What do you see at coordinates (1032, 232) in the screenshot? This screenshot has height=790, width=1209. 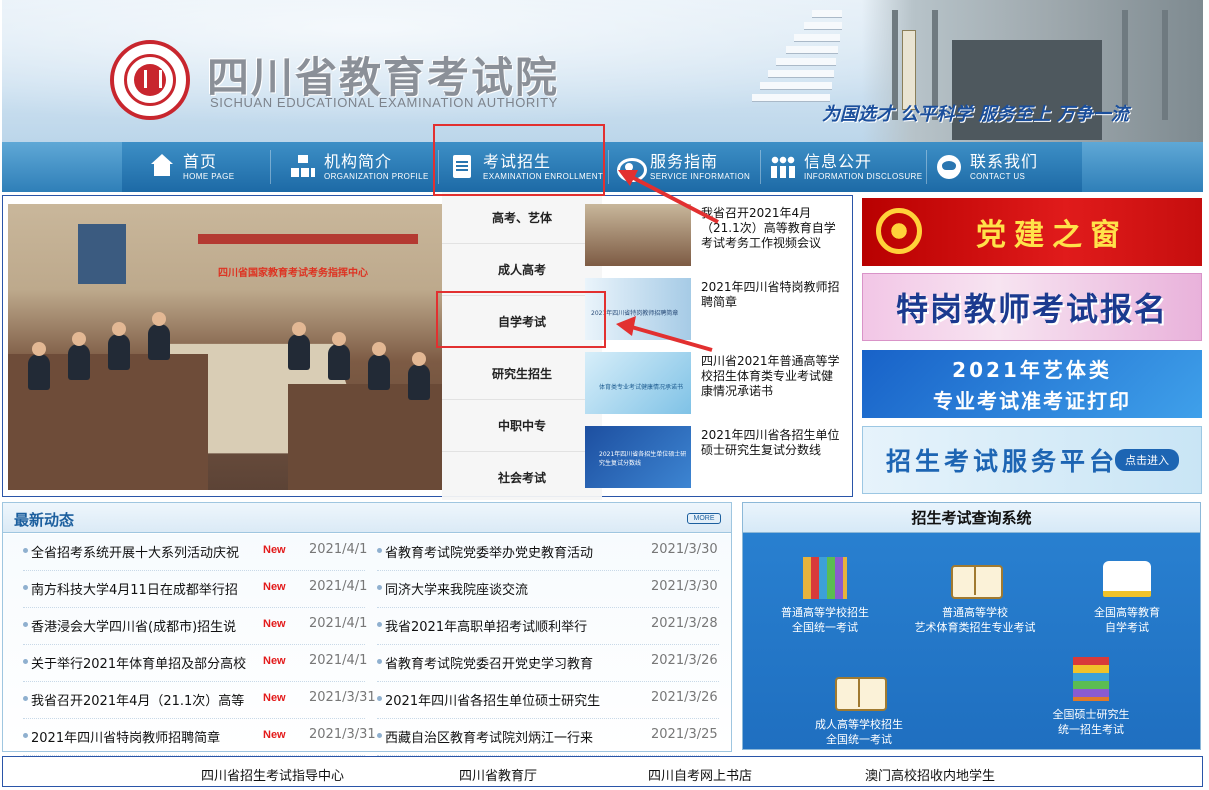 I see `party-building-banner: 党建之窗` at bounding box center [1032, 232].